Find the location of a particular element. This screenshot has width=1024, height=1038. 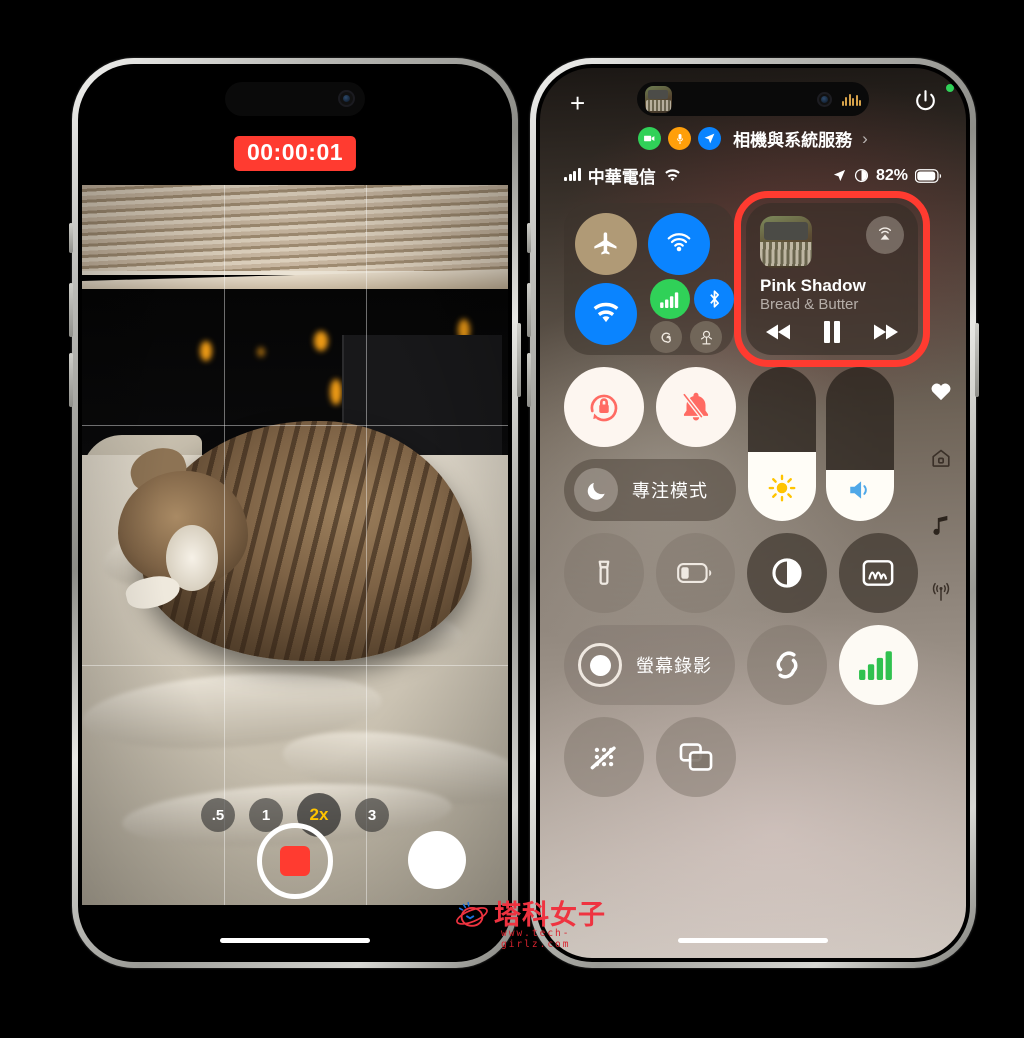

volume-down-button-right is located at coordinates (529, 380).